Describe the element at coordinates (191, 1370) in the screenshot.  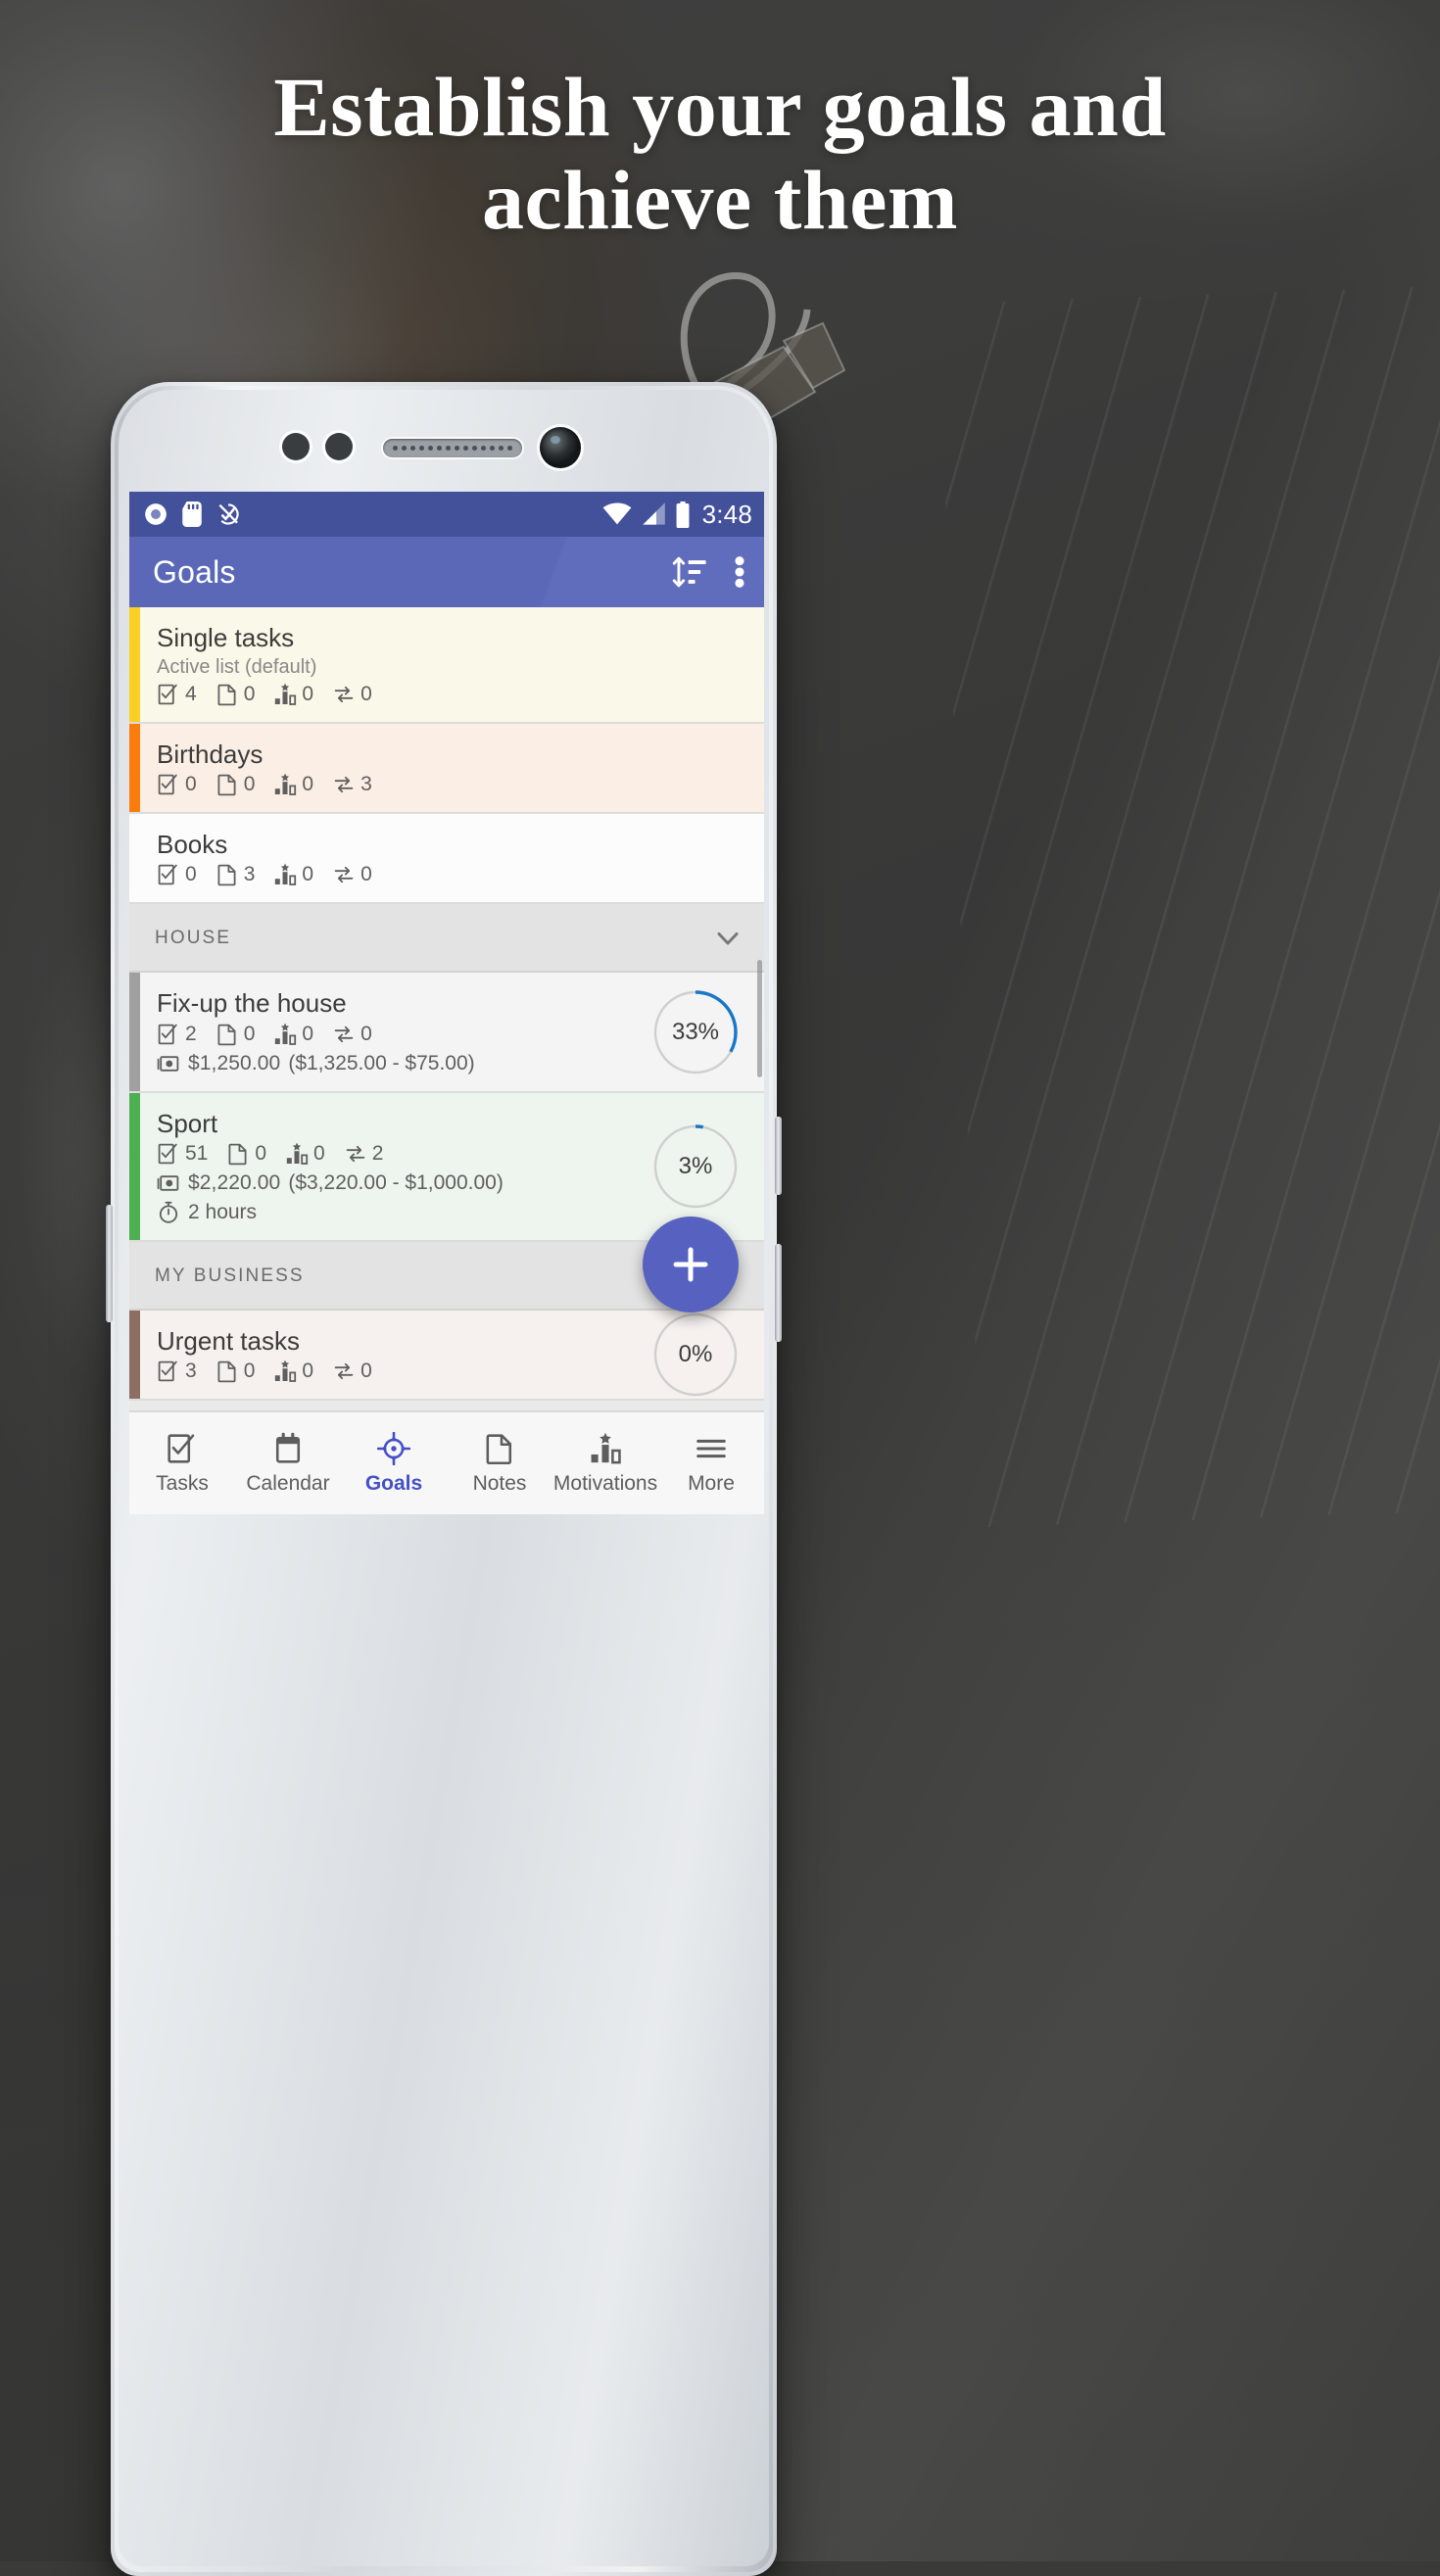
I see `stat-tasks-value: 3` at that location.